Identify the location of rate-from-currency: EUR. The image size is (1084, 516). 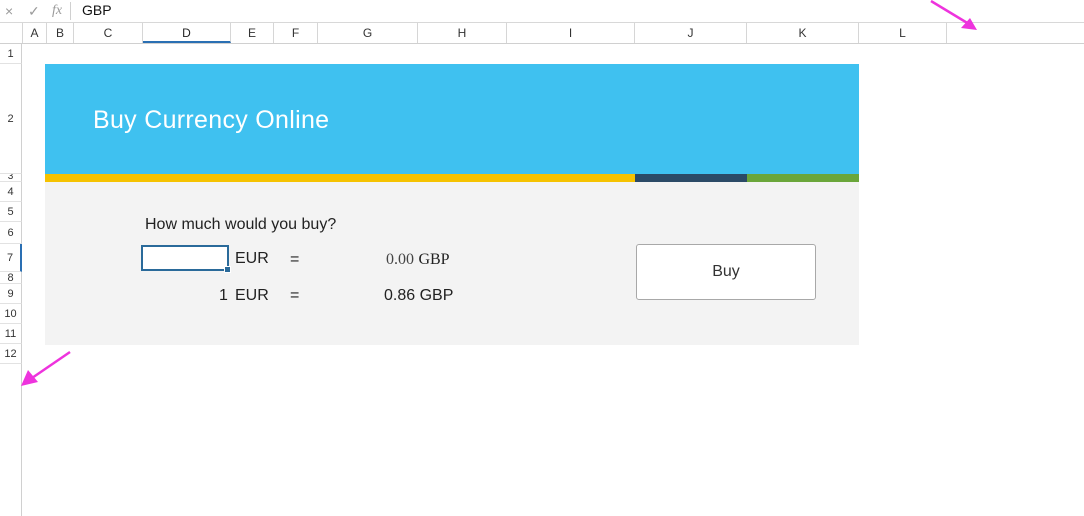
(252, 295).